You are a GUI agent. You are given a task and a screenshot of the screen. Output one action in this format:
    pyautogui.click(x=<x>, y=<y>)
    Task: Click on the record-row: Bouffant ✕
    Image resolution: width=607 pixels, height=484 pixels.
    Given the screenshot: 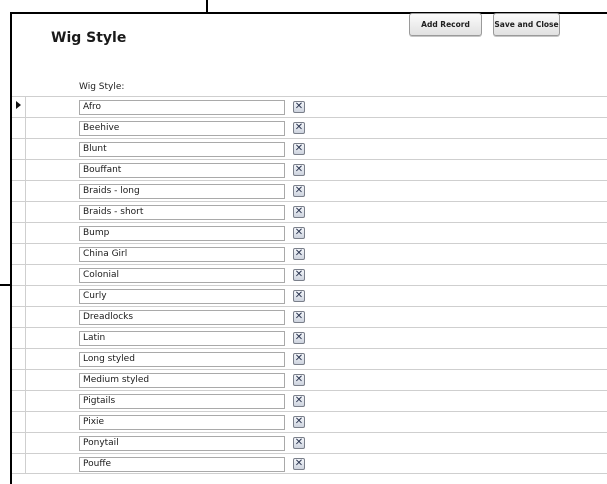 What is the action you would take?
    pyautogui.click(x=309, y=169)
    